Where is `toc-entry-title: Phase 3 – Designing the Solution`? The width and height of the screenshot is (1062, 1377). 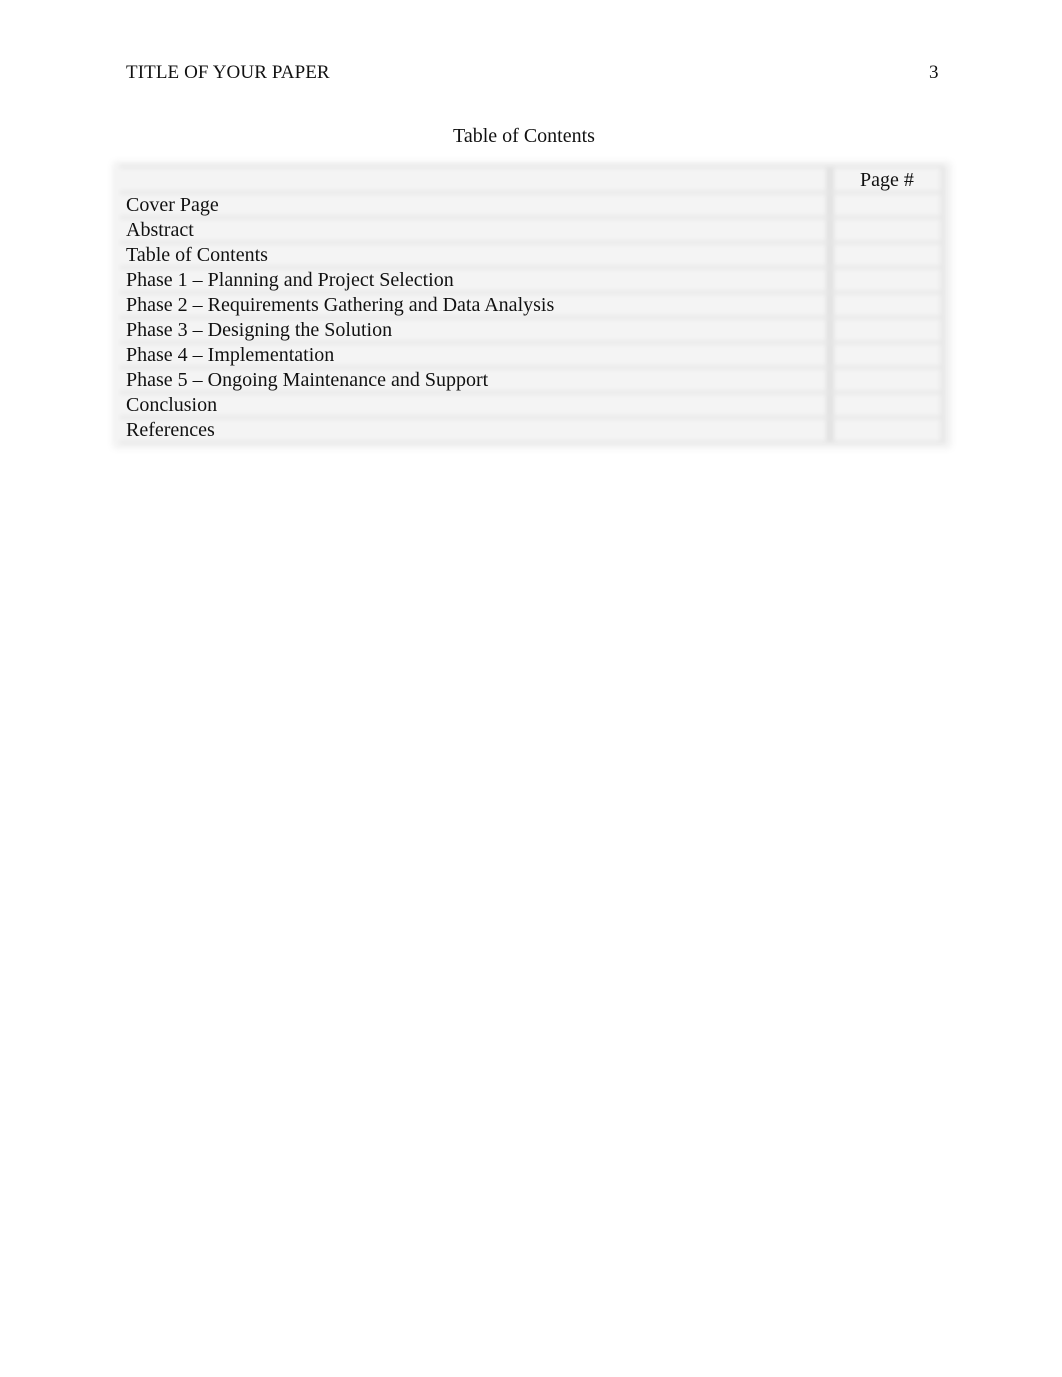 toc-entry-title: Phase 3 – Designing the Solution is located at coordinates (259, 330).